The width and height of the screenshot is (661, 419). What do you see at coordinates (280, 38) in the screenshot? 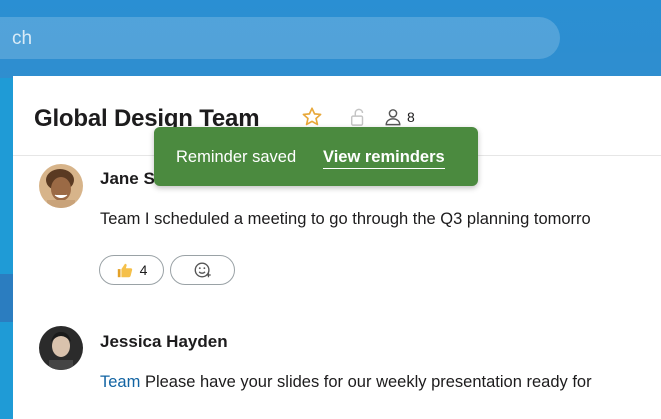
I see `search-input: ch` at bounding box center [280, 38].